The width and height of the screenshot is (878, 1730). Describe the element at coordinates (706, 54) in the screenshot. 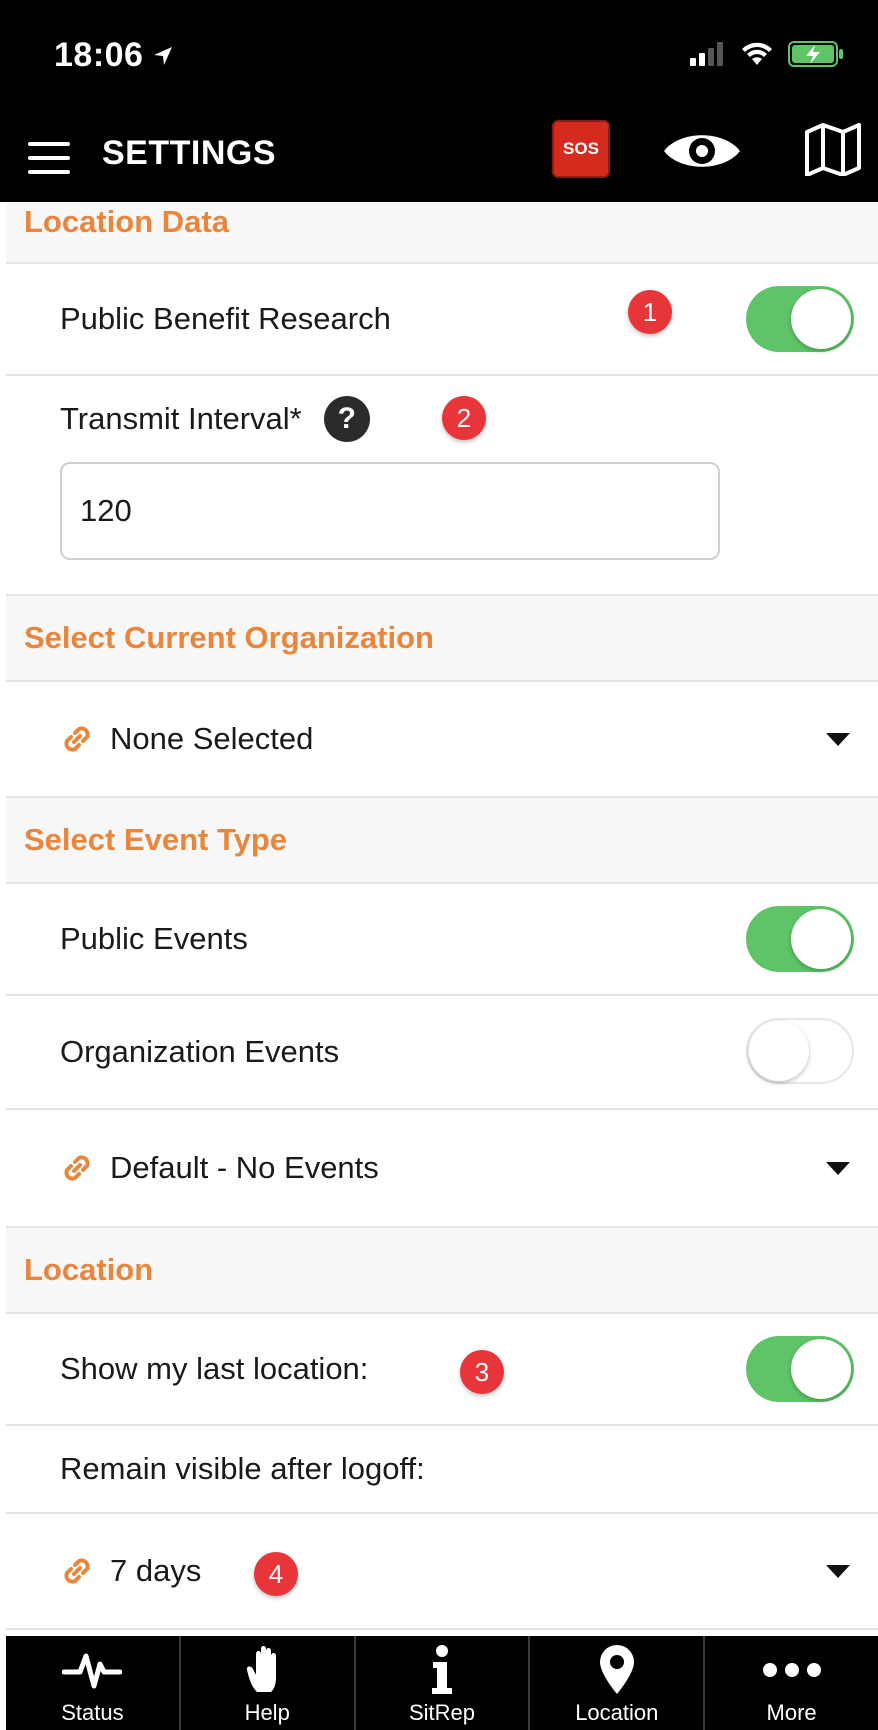

I see `cellular-signal-icon` at that location.